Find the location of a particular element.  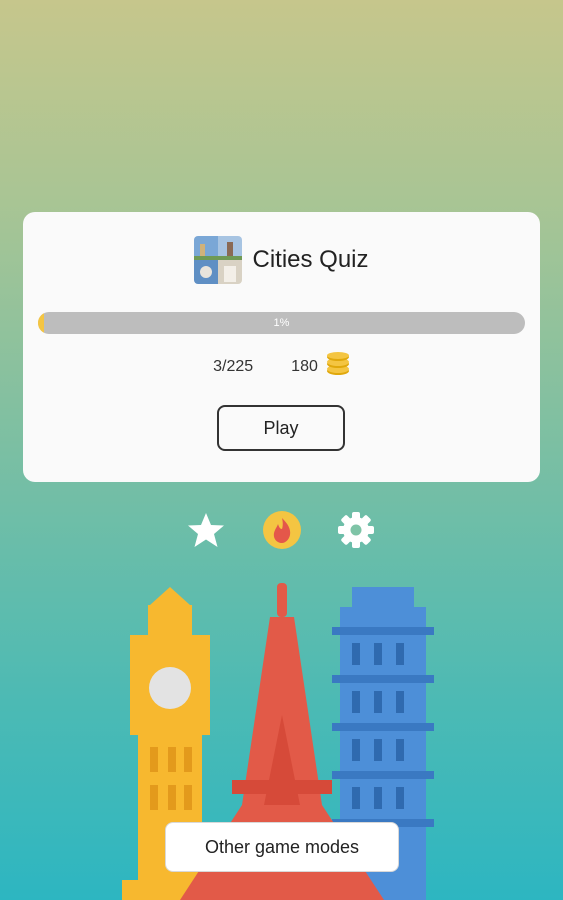

coin-stack-icon is located at coordinates (338, 366).